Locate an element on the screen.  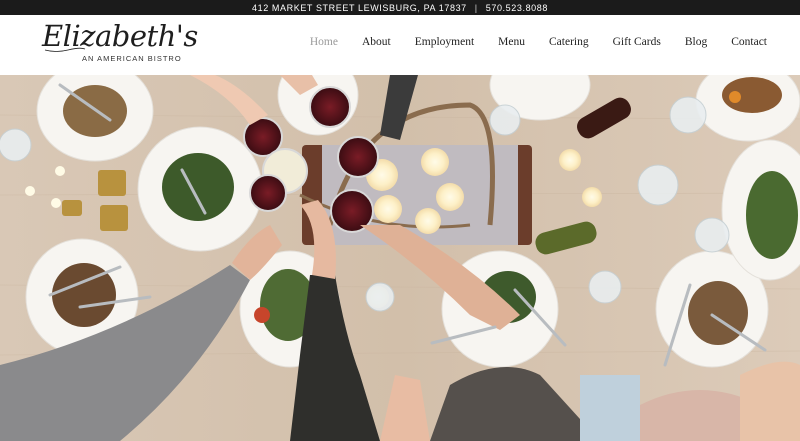
phone-link: 570.523.8088 is located at coordinates (517, 8).